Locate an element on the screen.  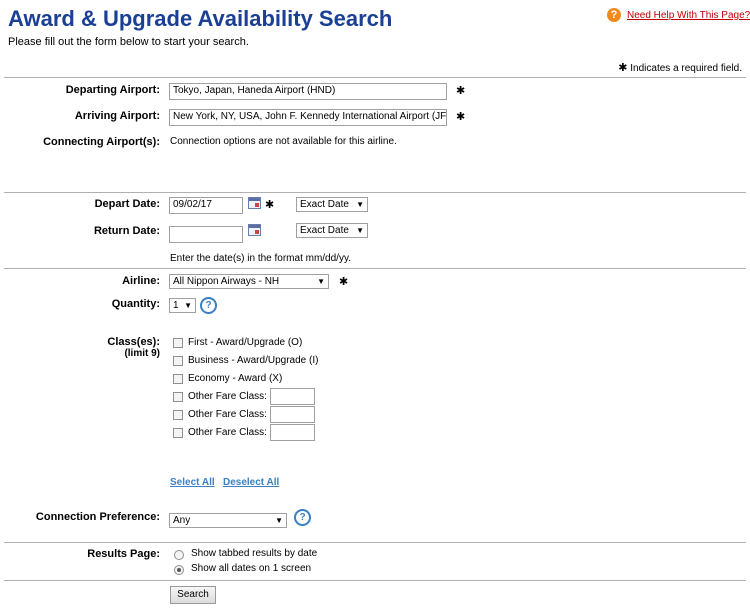
departing-airport-input: Tokyo, Japan, Haneda Airport (HND) is located at coordinates (308, 91).